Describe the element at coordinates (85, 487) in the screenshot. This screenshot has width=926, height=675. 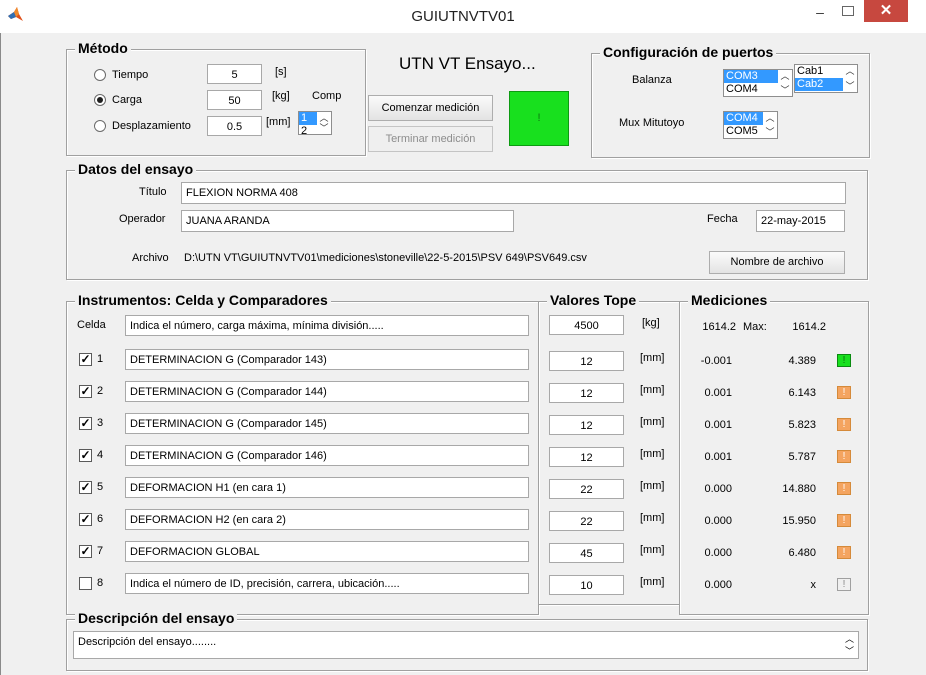
I see `checkbox-instrument-5: ✓` at that location.